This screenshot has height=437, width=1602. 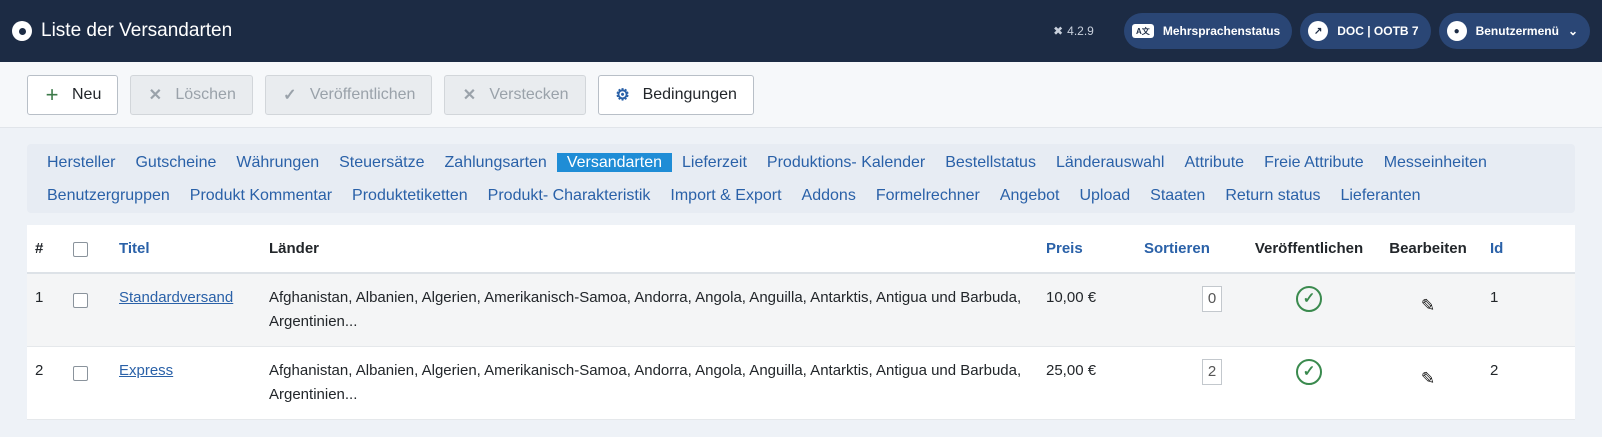 I want to click on submenu-item: Produkt Kommentar, so click(x=261, y=195).